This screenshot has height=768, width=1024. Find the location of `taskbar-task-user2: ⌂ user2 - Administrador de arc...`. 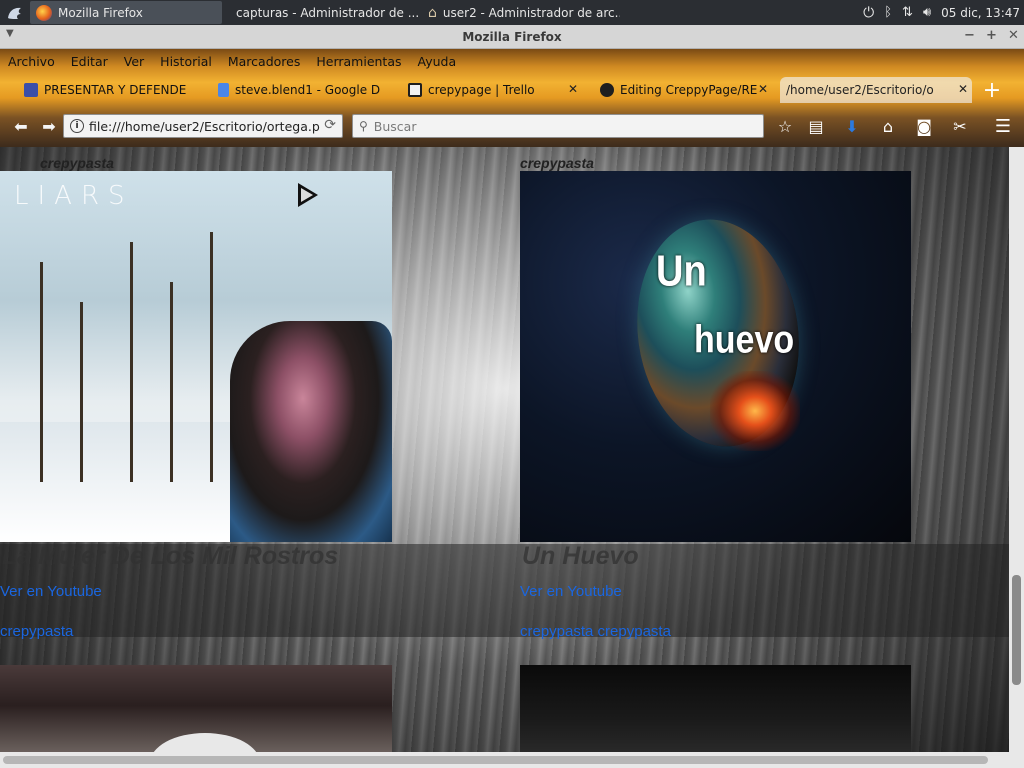

taskbar-task-user2: ⌂ user2 - Administrador de arc... is located at coordinates (521, 12).